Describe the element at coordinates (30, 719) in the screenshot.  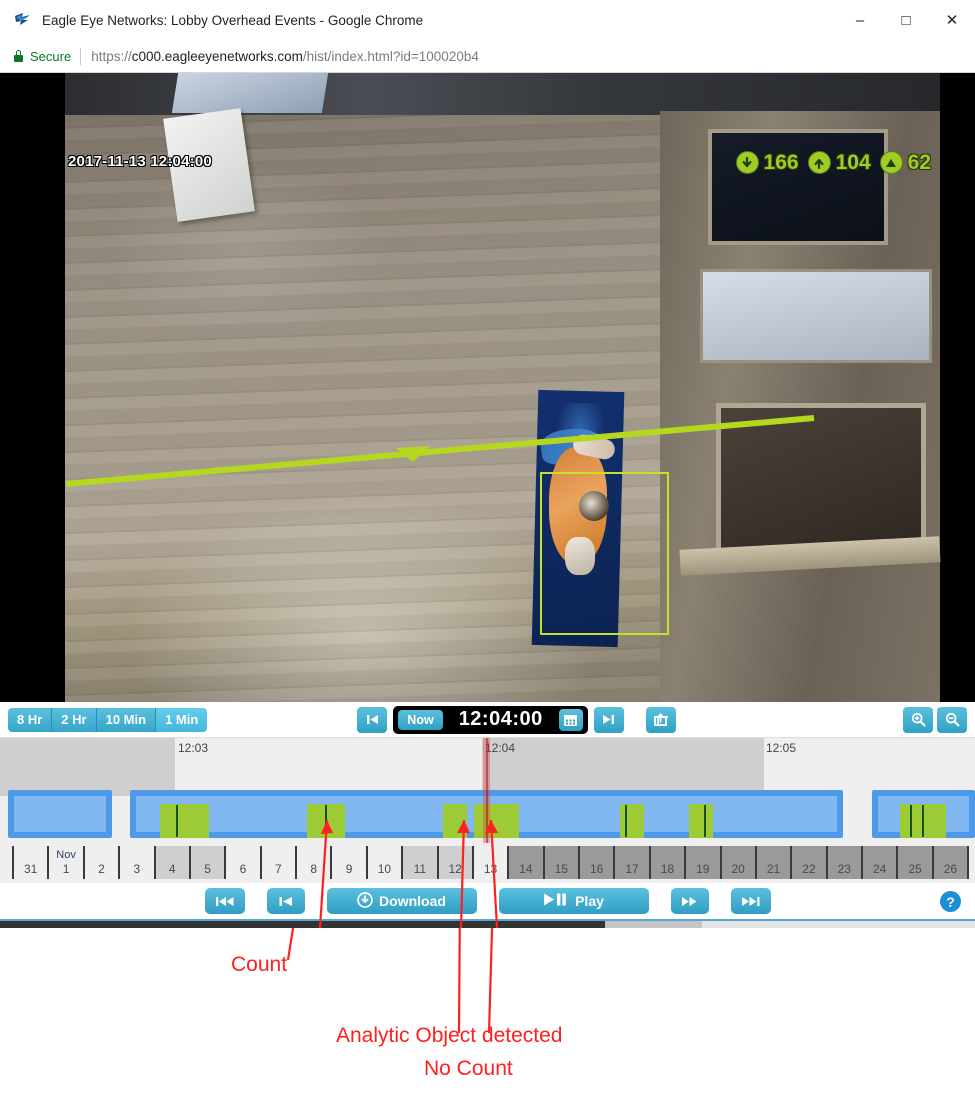
I see `duration-button-8-hr: 8 Hr` at that location.